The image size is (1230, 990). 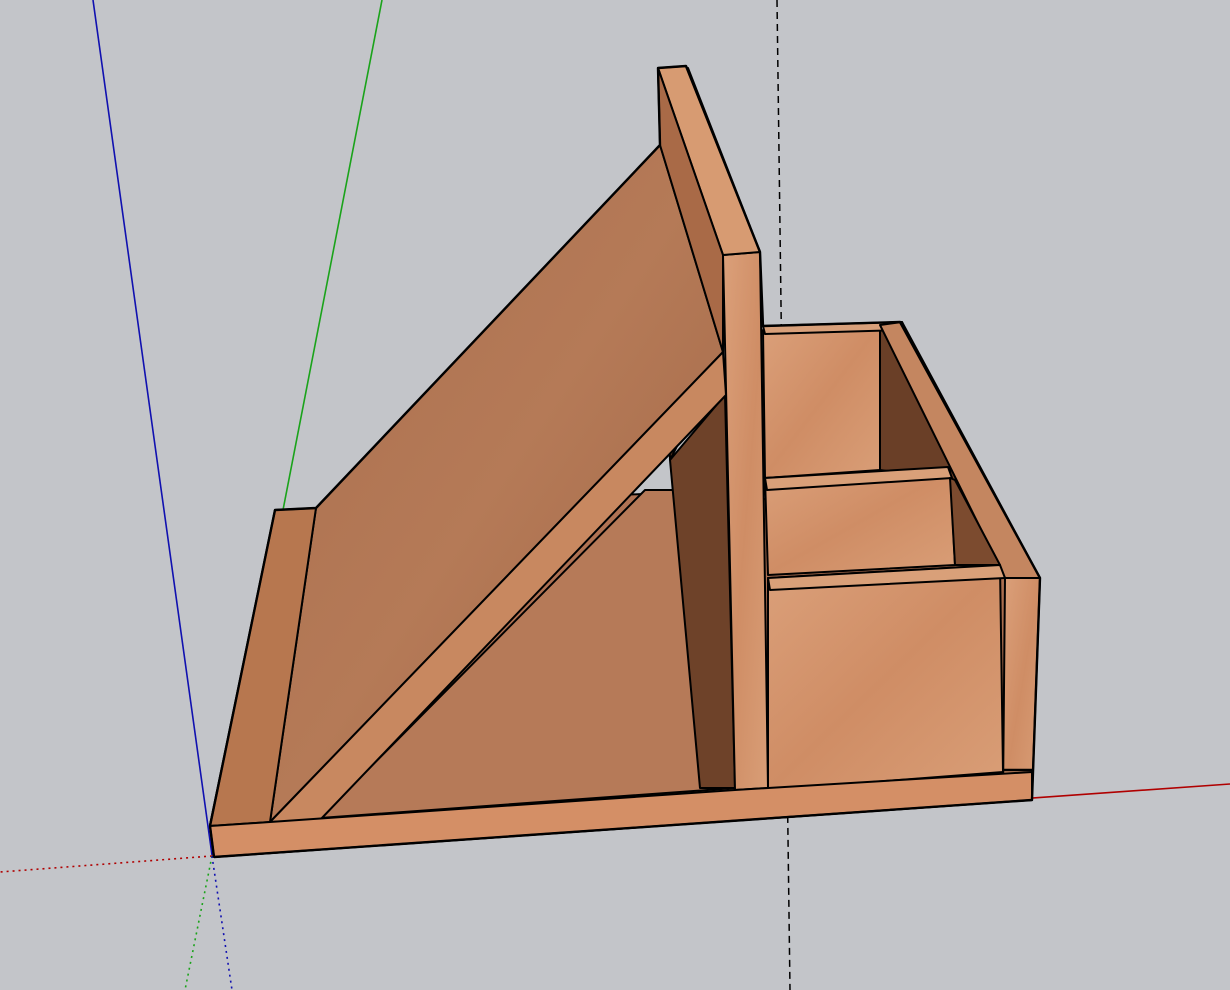 What do you see at coordinates (821, 401) in the screenshot?
I see `organizer-back-wall-face` at bounding box center [821, 401].